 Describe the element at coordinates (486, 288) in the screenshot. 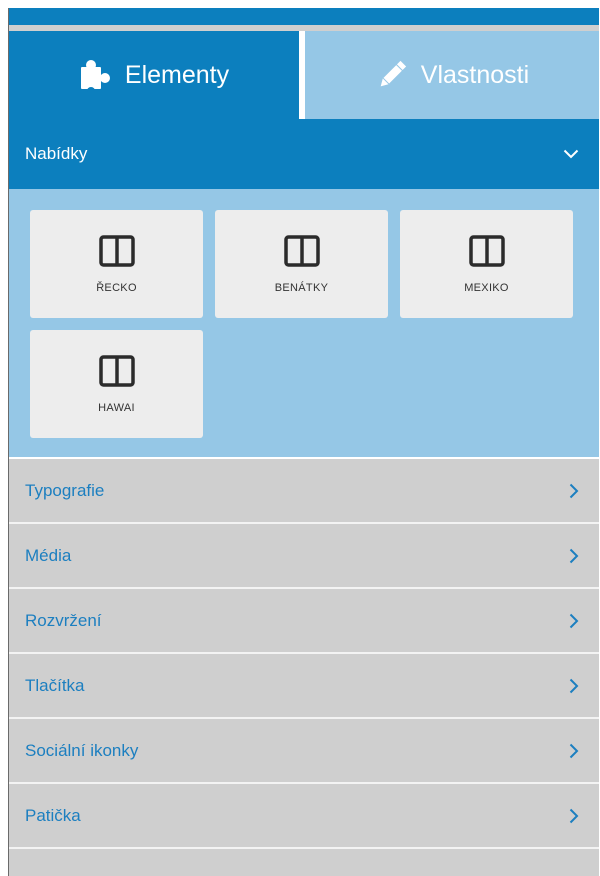

I see `block-mexiko-label: MEXIKO` at that location.